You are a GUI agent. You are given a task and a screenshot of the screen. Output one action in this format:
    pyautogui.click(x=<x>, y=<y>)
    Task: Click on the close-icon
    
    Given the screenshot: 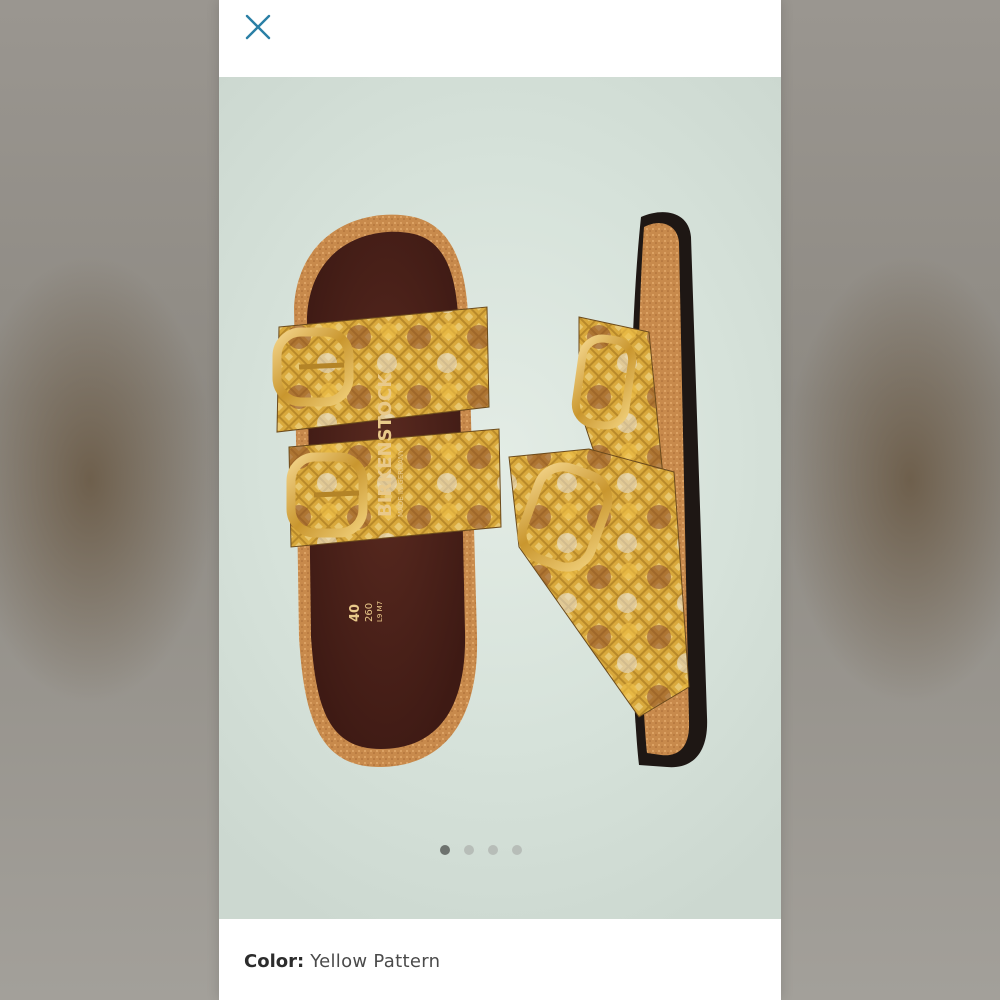 What is the action you would take?
    pyautogui.click(x=258, y=27)
    